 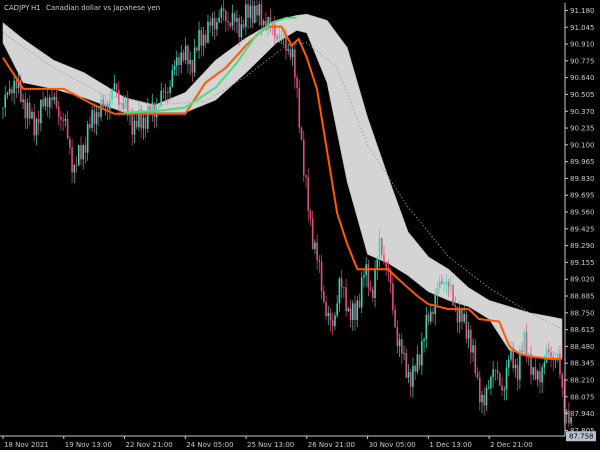 I want to click on timeframe-label: H1, so click(x=36, y=8).